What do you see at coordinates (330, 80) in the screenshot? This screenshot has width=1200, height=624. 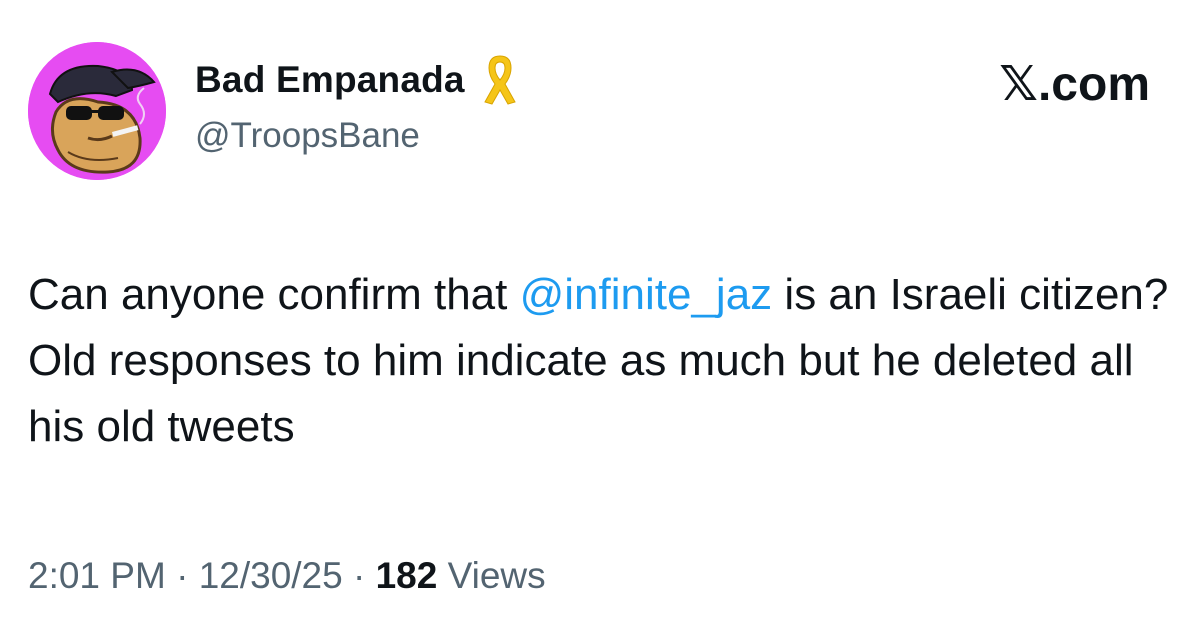 I see `author-display-name: Bad Empanada` at bounding box center [330, 80].